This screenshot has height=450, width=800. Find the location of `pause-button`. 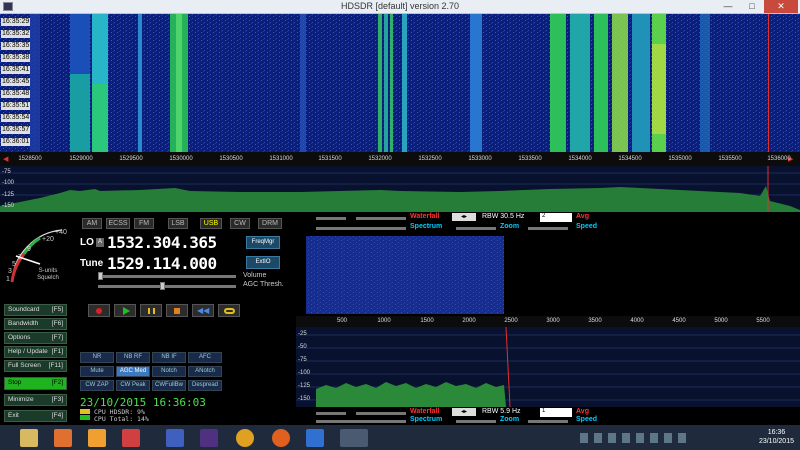

pause-button is located at coordinates (151, 310).